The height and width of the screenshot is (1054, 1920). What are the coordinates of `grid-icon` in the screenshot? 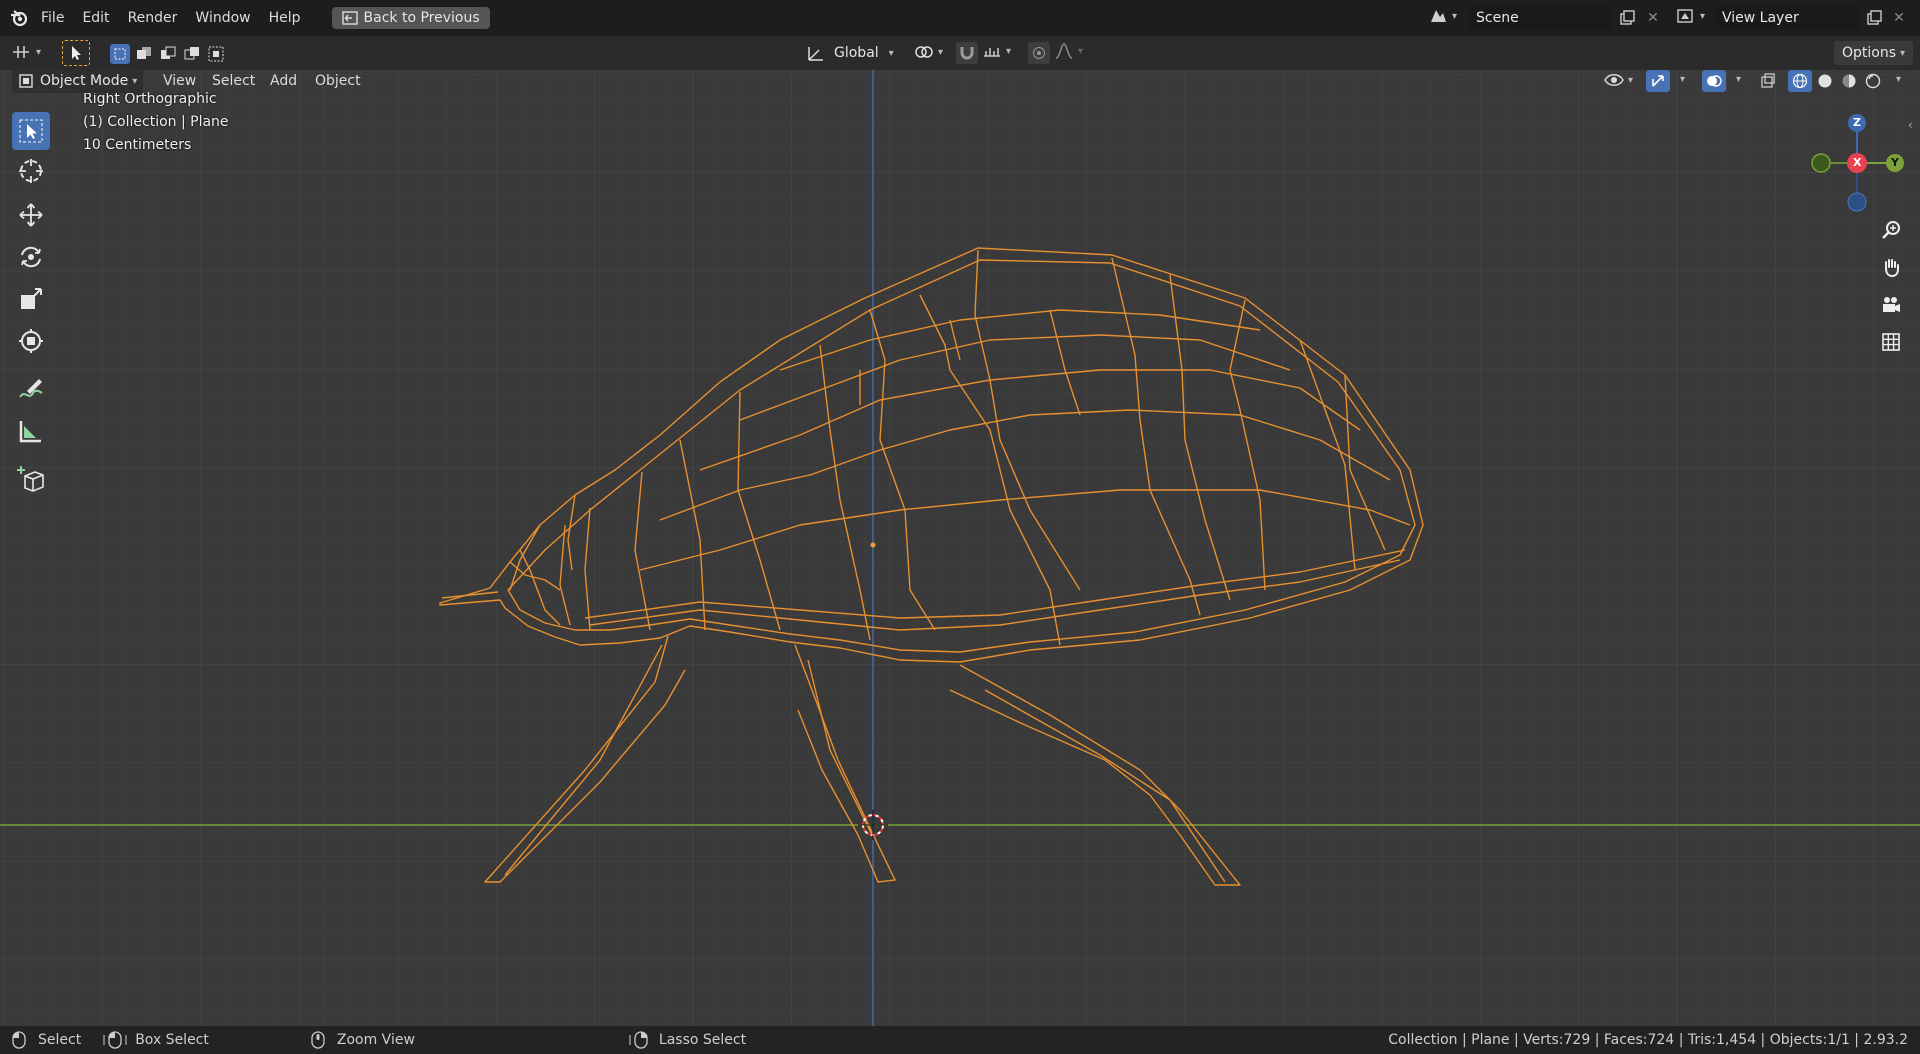 It's located at (1891, 342).